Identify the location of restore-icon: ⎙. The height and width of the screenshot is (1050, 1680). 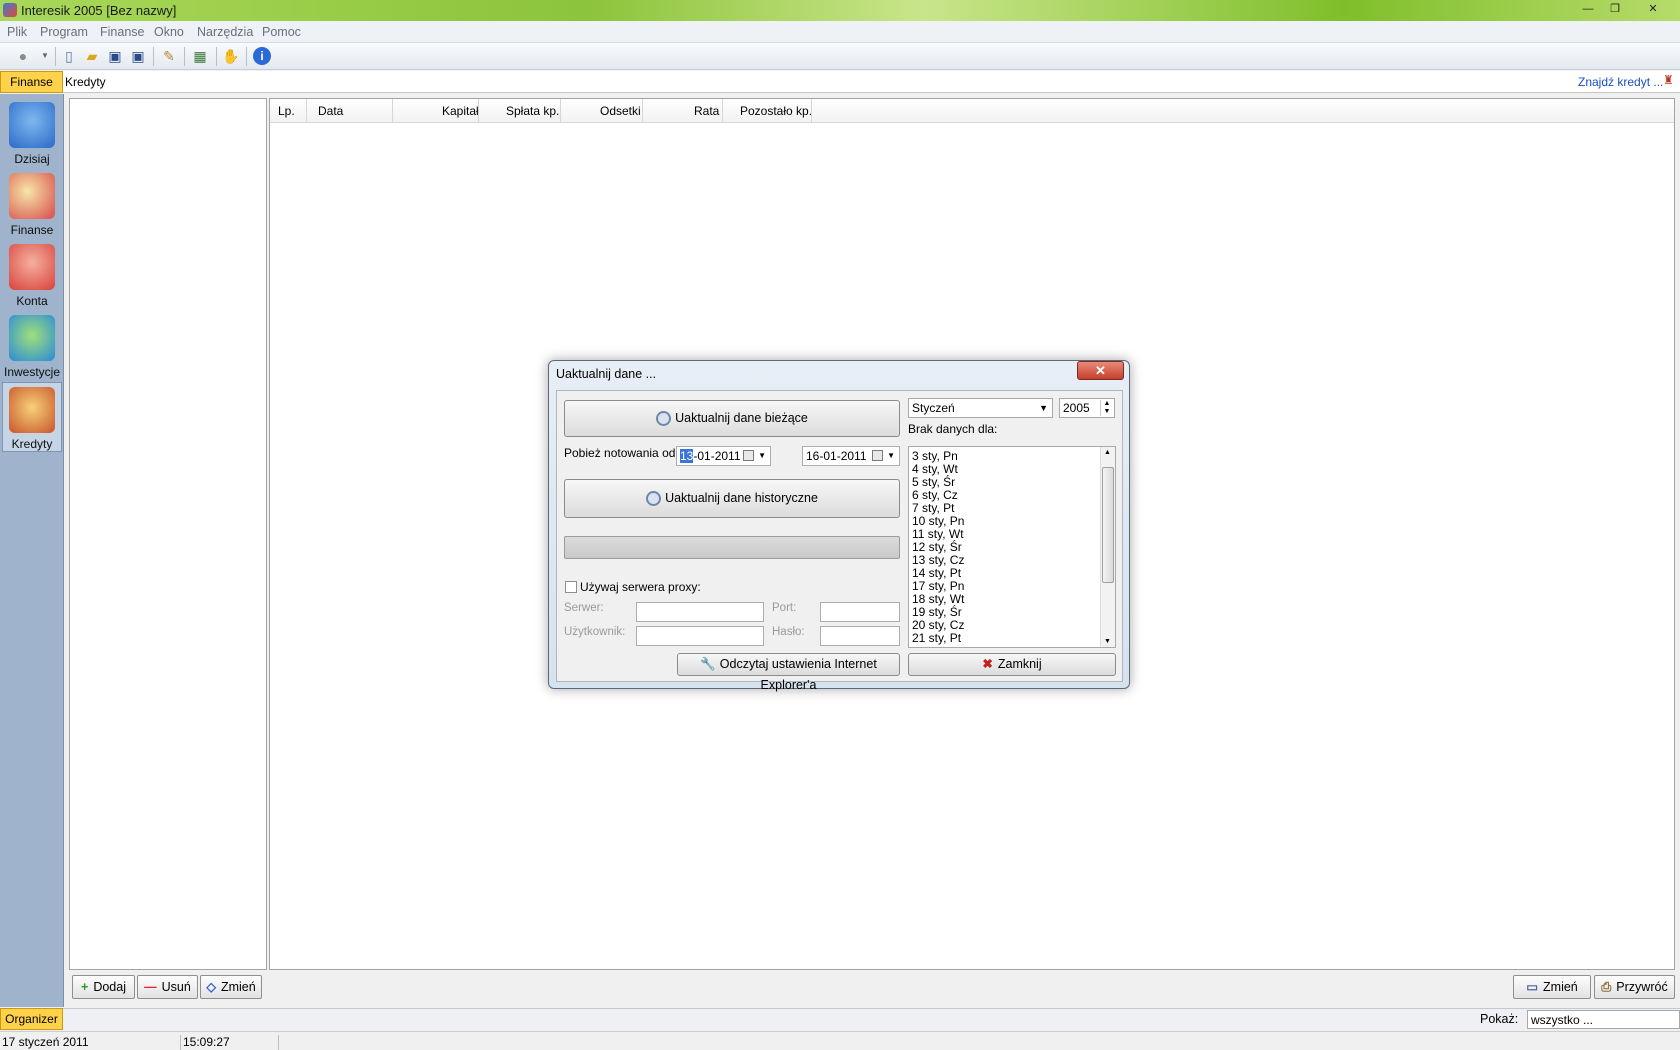
(1606, 987).